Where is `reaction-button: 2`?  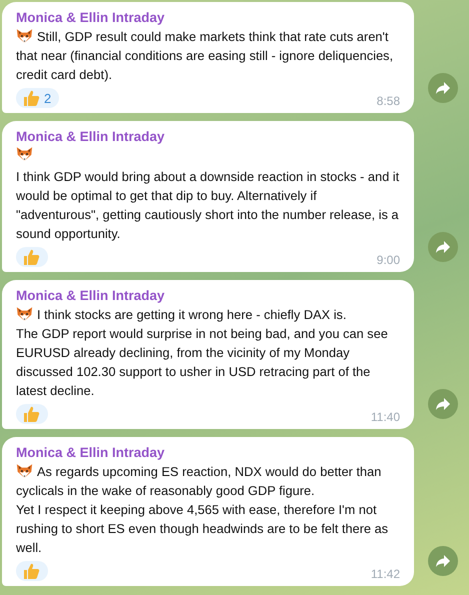 reaction-button: 2 is located at coordinates (38, 98).